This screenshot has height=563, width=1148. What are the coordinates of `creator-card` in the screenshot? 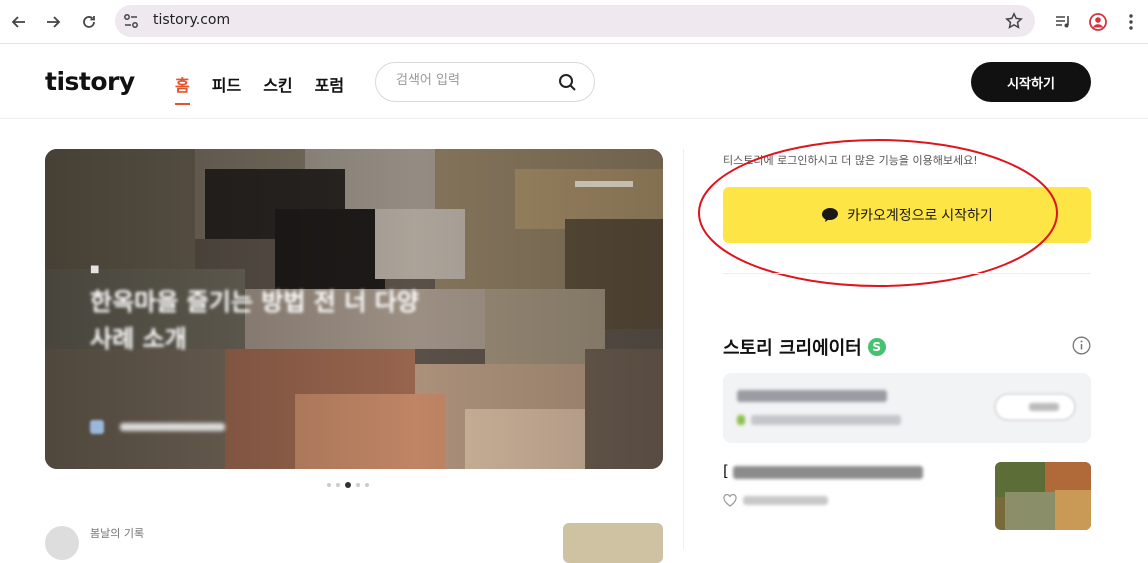 It's located at (907, 408).